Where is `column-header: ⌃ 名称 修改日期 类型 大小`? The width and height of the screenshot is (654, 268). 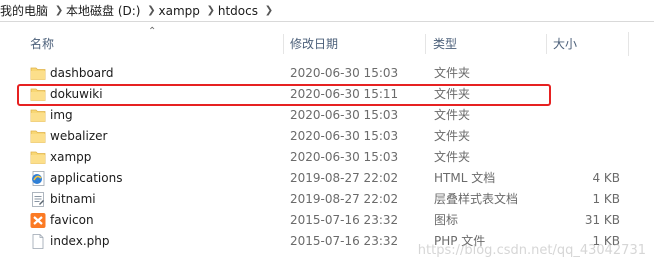
column-header: ⌃ 名称 修改日期 类型 大小 is located at coordinates (327, 41).